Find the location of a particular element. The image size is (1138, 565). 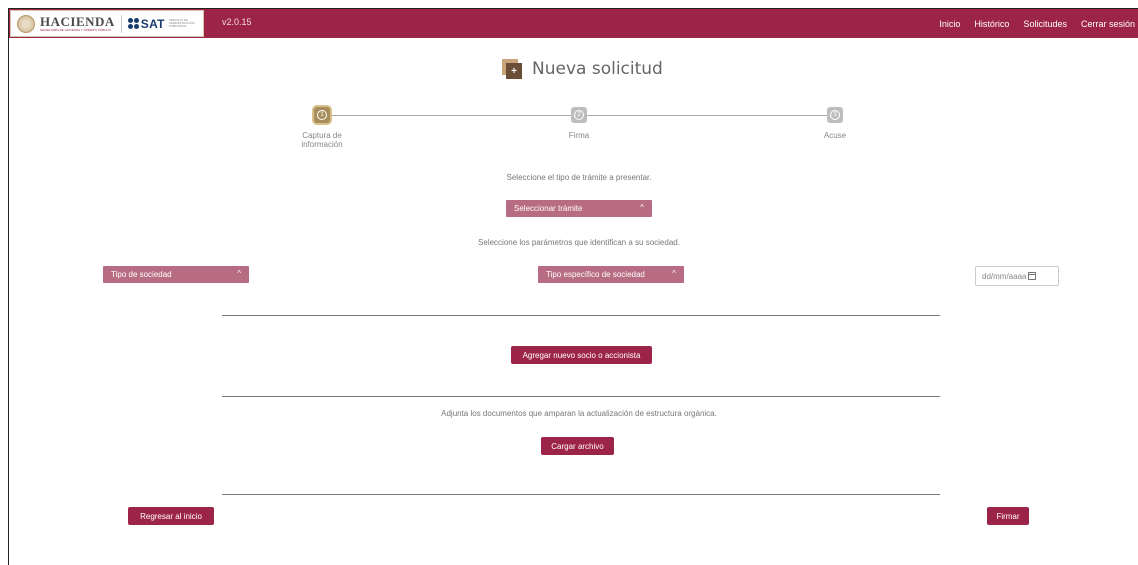

tipo-sociedad-select: Tipo de sociedad ^ is located at coordinates (176, 274).